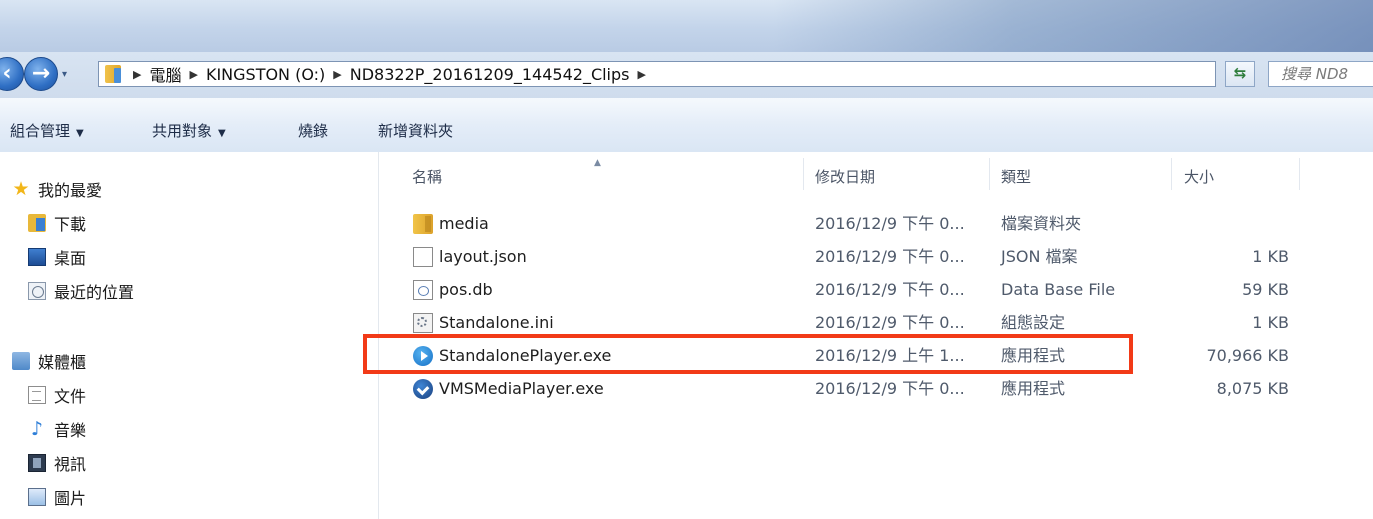 The width and height of the screenshot is (1373, 519). What do you see at coordinates (1199, 172) in the screenshot?
I see `column-header-size: 大小` at bounding box center [1199, 172].